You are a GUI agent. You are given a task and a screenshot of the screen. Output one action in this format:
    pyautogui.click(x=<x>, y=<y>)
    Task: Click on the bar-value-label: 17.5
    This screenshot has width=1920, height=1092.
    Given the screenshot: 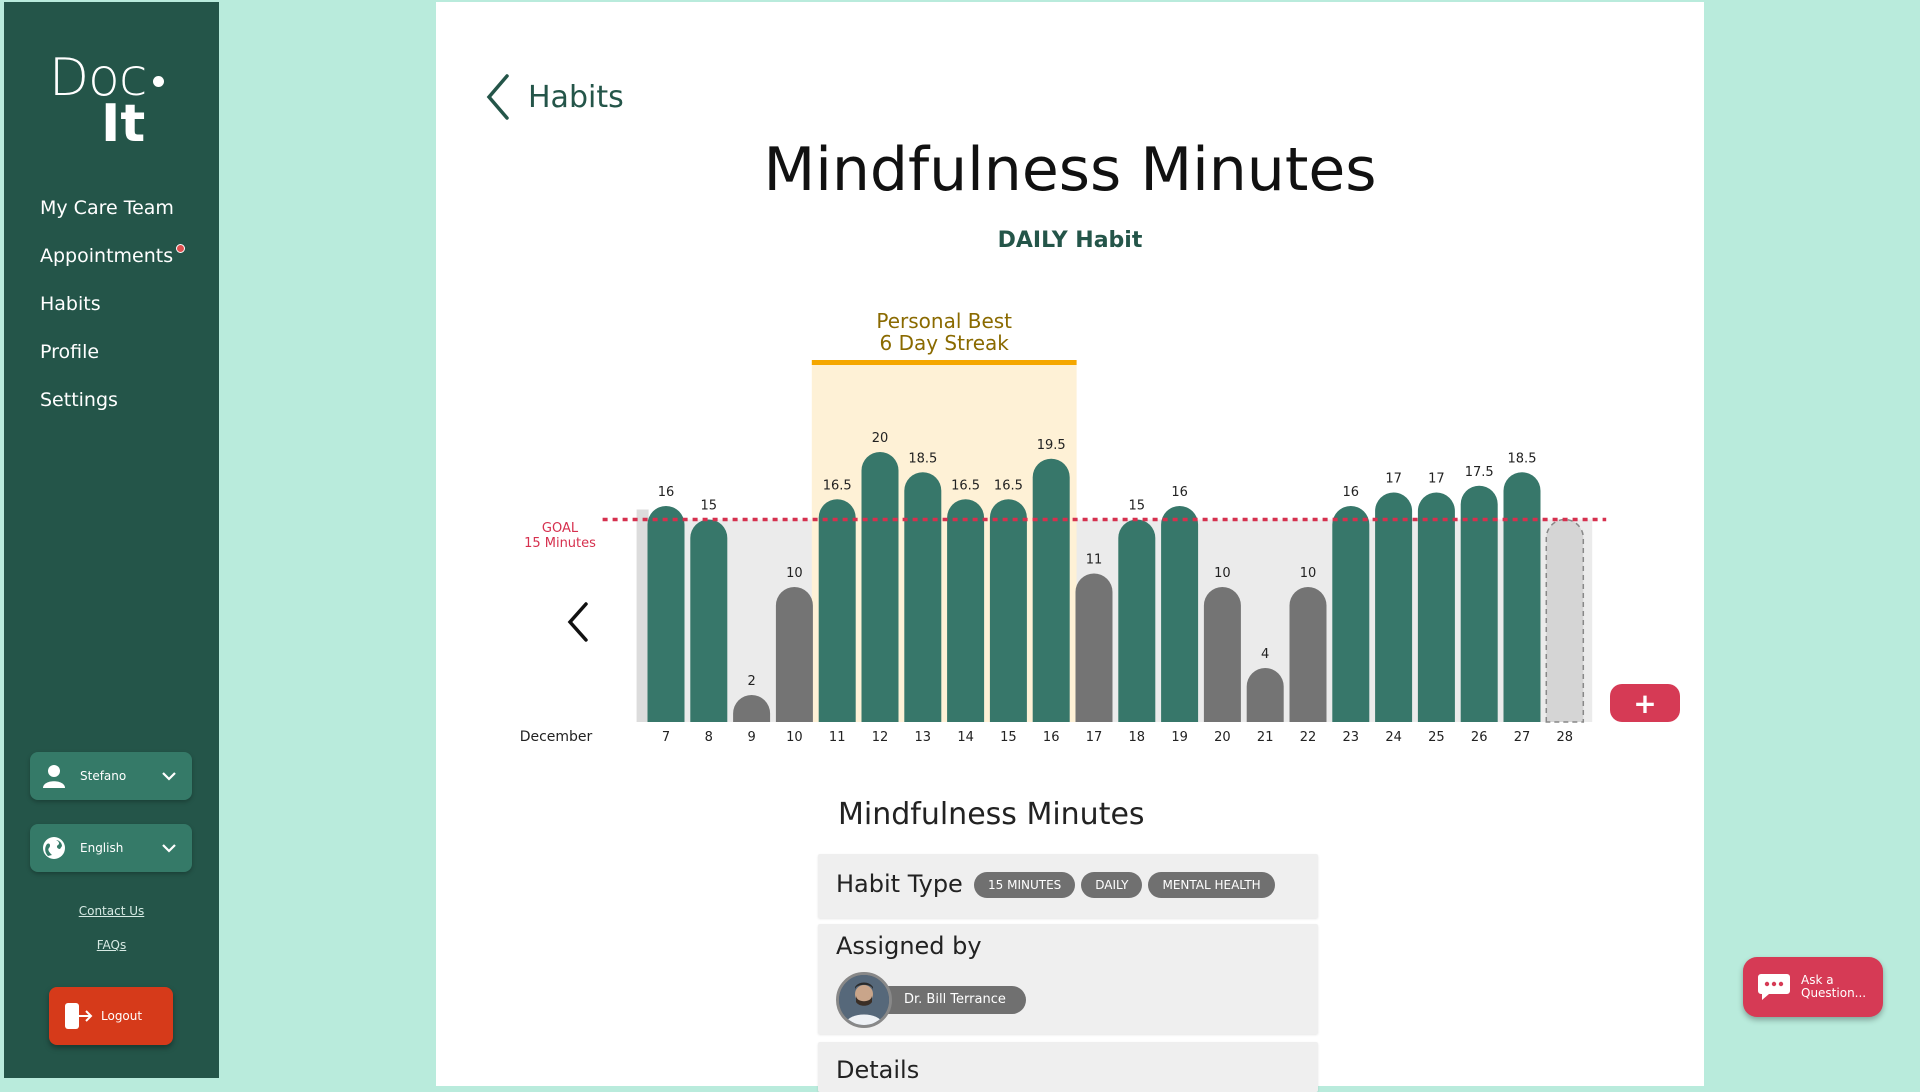 What is the action you would take?
    pyautogui.click(x=1479, y=472)
    